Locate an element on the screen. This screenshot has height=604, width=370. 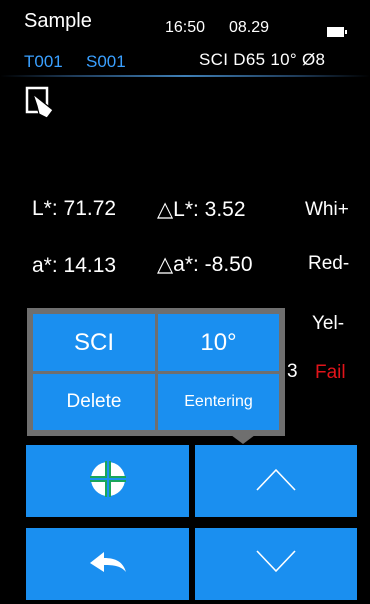
scroll-down-button is located at coordinates (276, 564).